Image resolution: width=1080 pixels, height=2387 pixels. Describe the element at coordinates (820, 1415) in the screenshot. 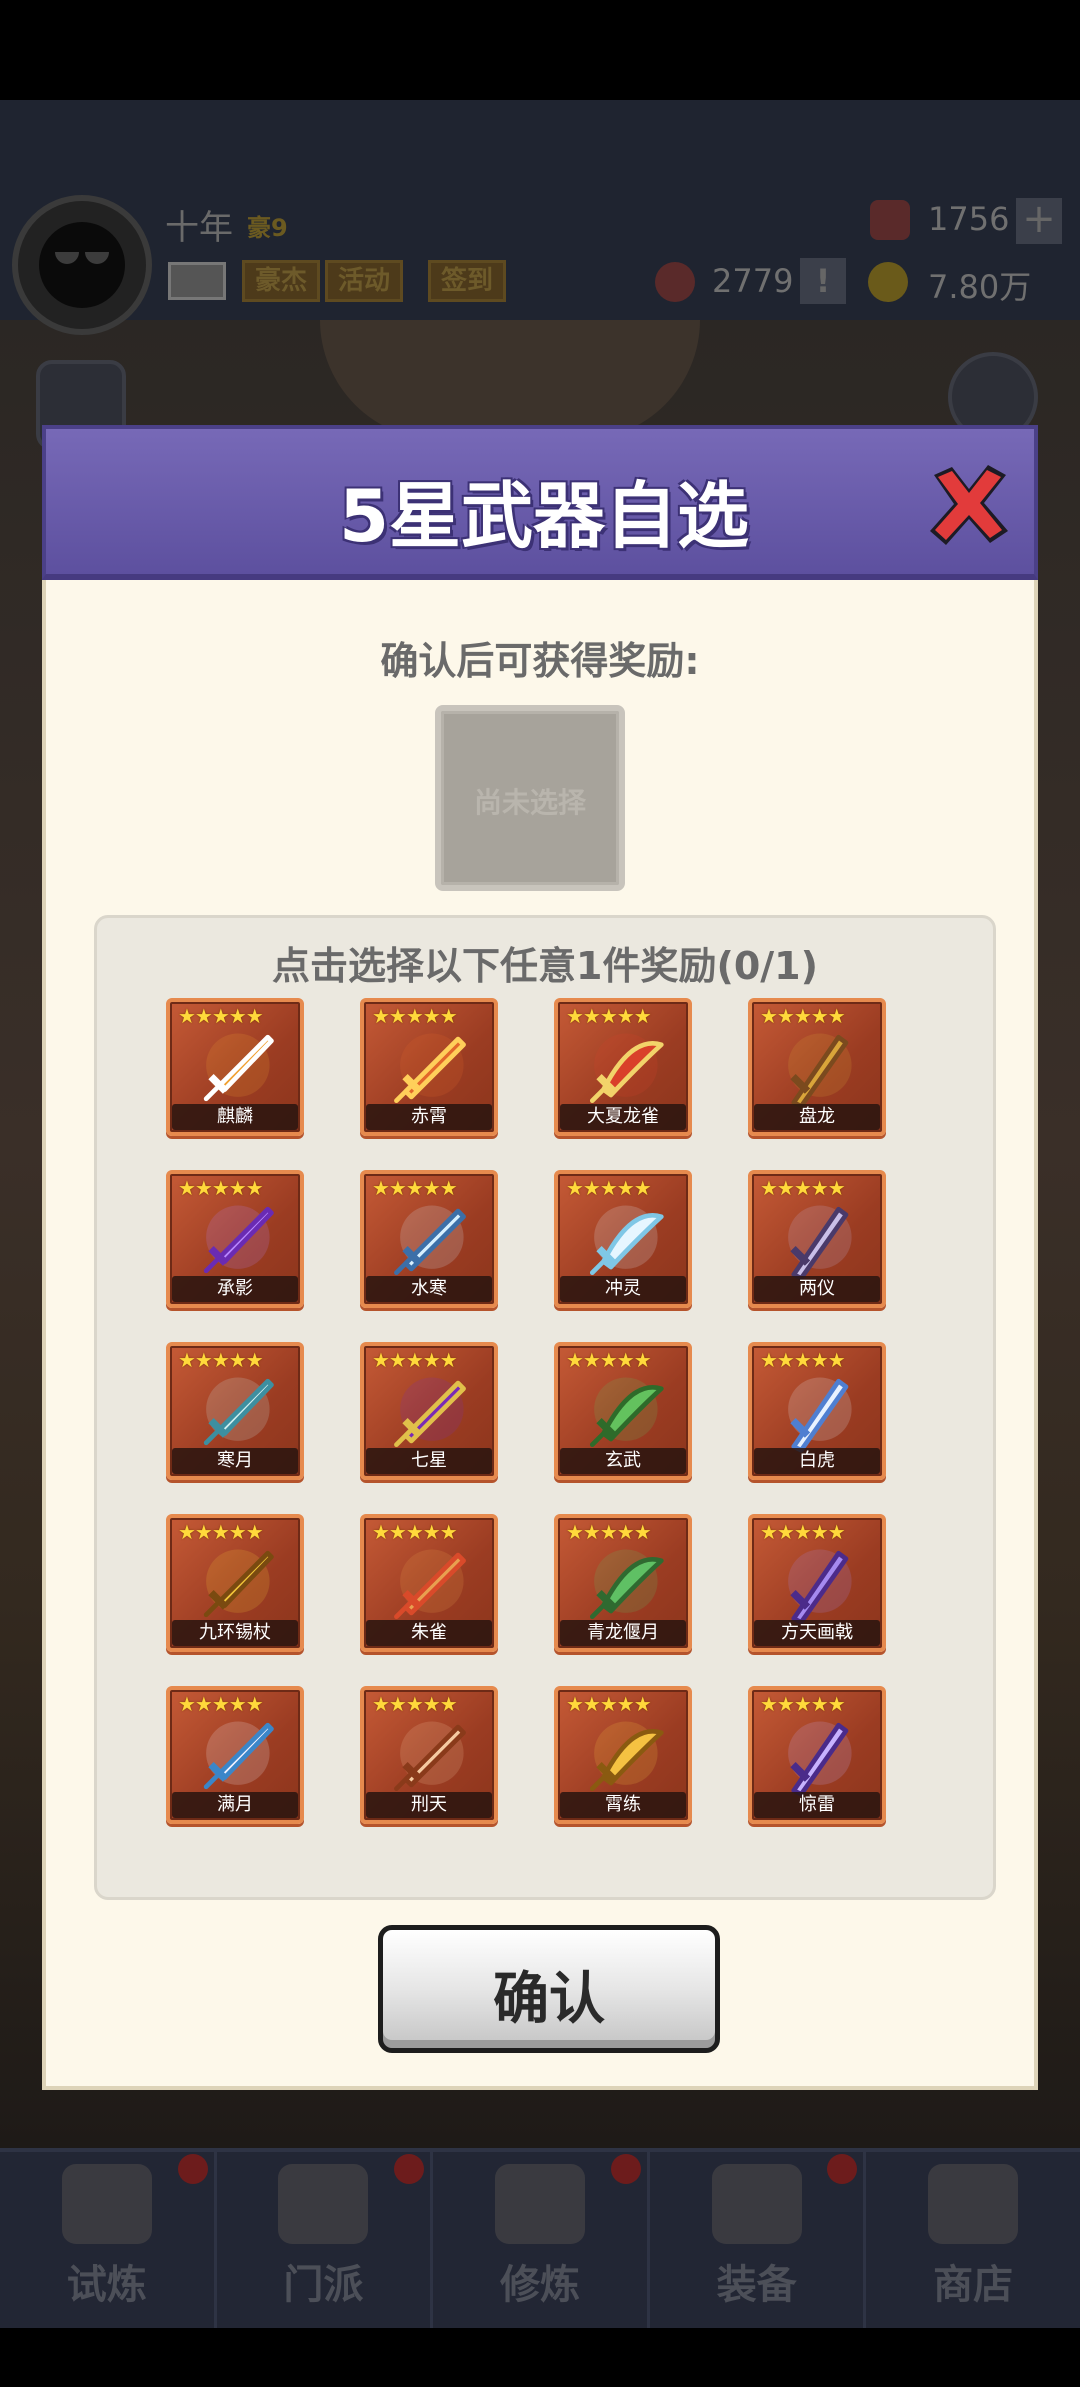

I see `white-tiger-icon` at that location.